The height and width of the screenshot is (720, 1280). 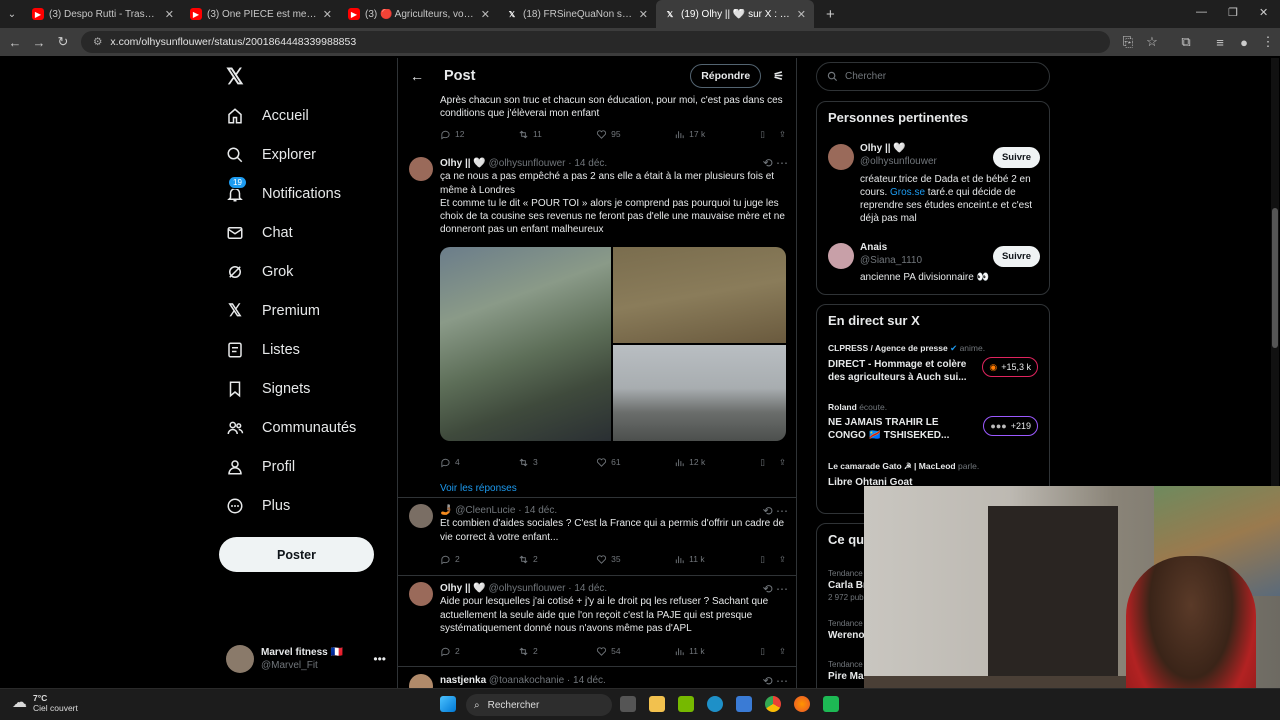 I want to click on repost-action: 11, so click(x=557, y=134).